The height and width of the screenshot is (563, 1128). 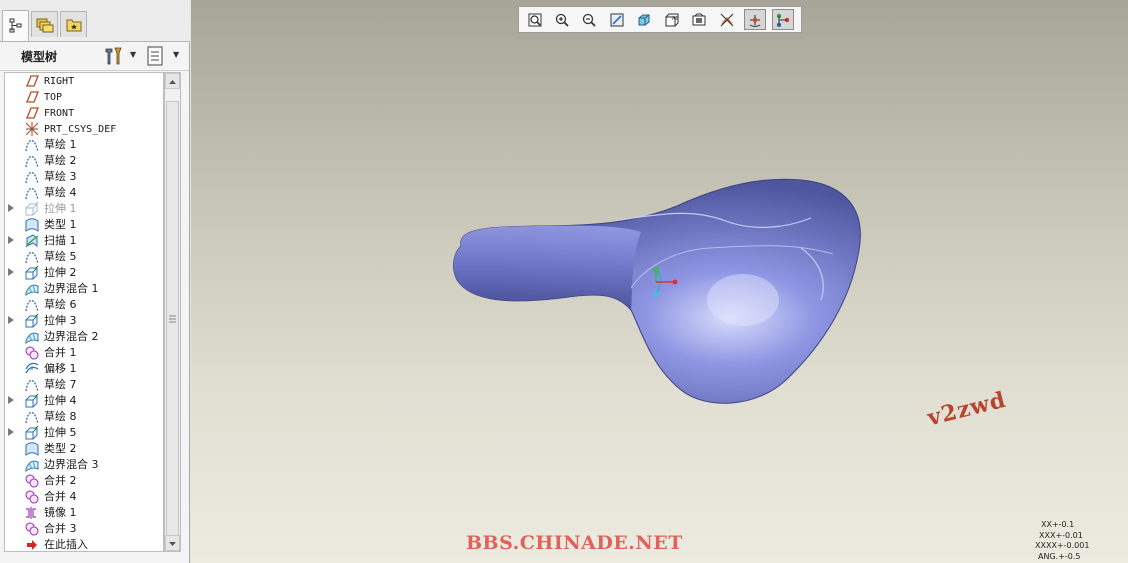 What do you see at coordinates (84, 513) in the screenshot?
I see `tree-item: 镜像 1` at bounding box center [84, 513].